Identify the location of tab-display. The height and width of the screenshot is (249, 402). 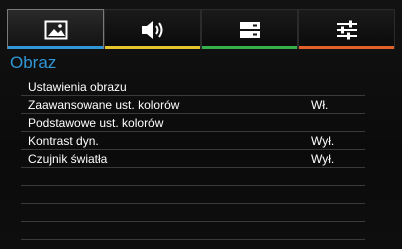
(249, 29).